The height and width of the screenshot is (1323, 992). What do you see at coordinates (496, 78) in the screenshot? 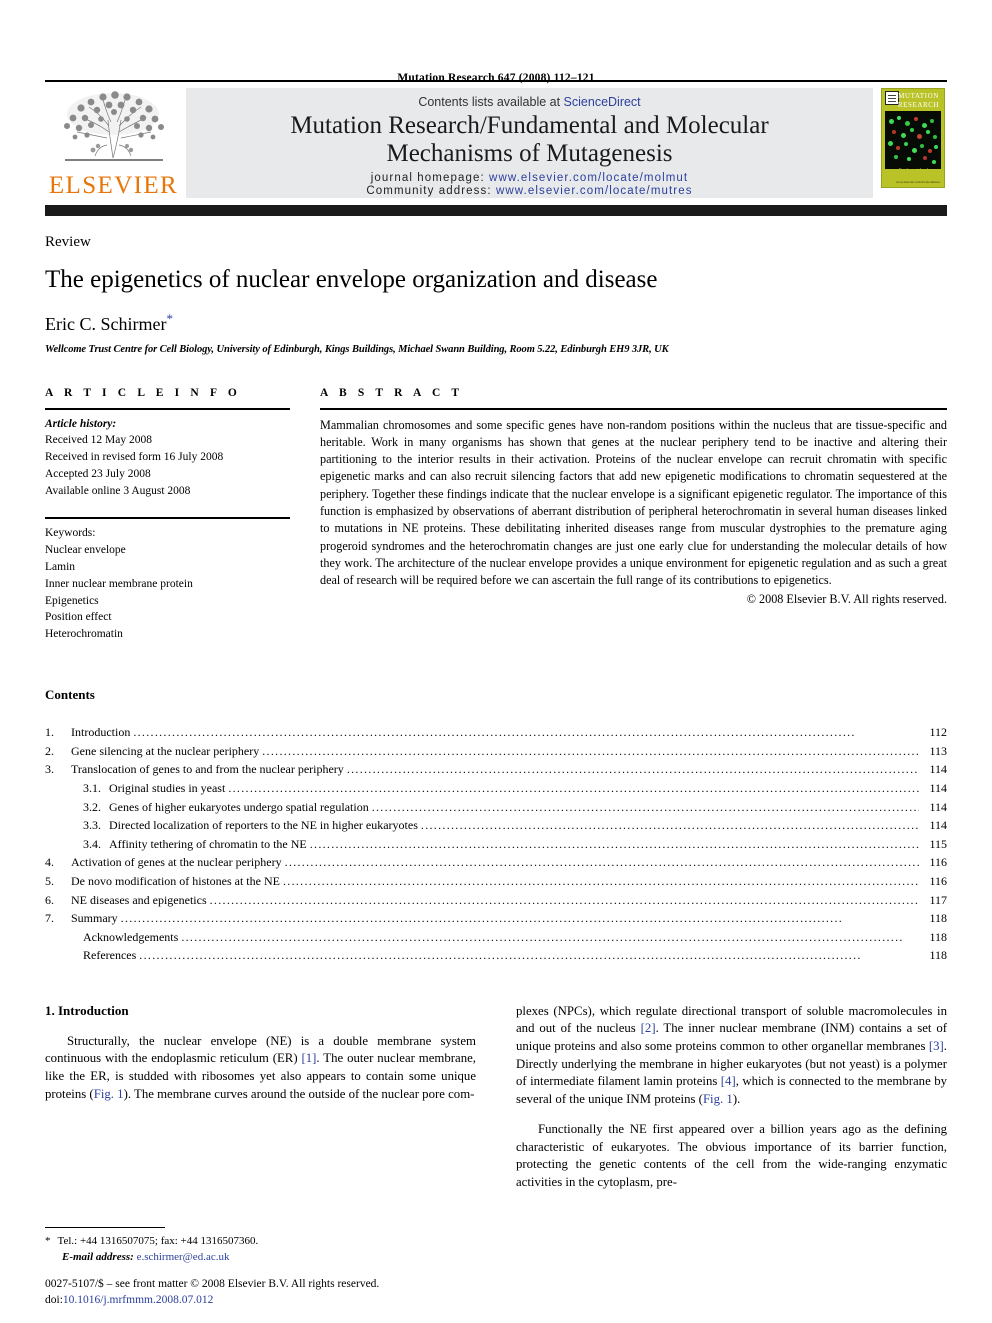
I see `running-head: Mutation Research 647 (2008) 112–121` at bounding box center [496, 78].